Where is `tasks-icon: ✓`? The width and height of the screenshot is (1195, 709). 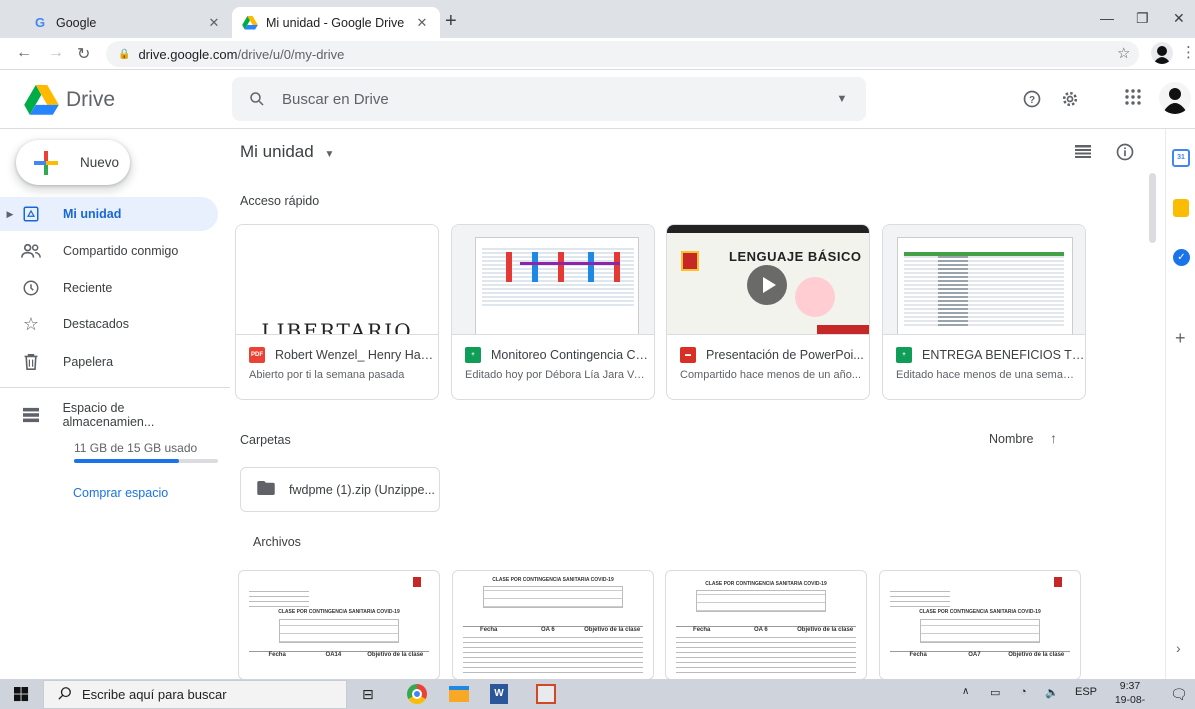
tasks-icon: ✓ is located at coordinates (1181, 257).